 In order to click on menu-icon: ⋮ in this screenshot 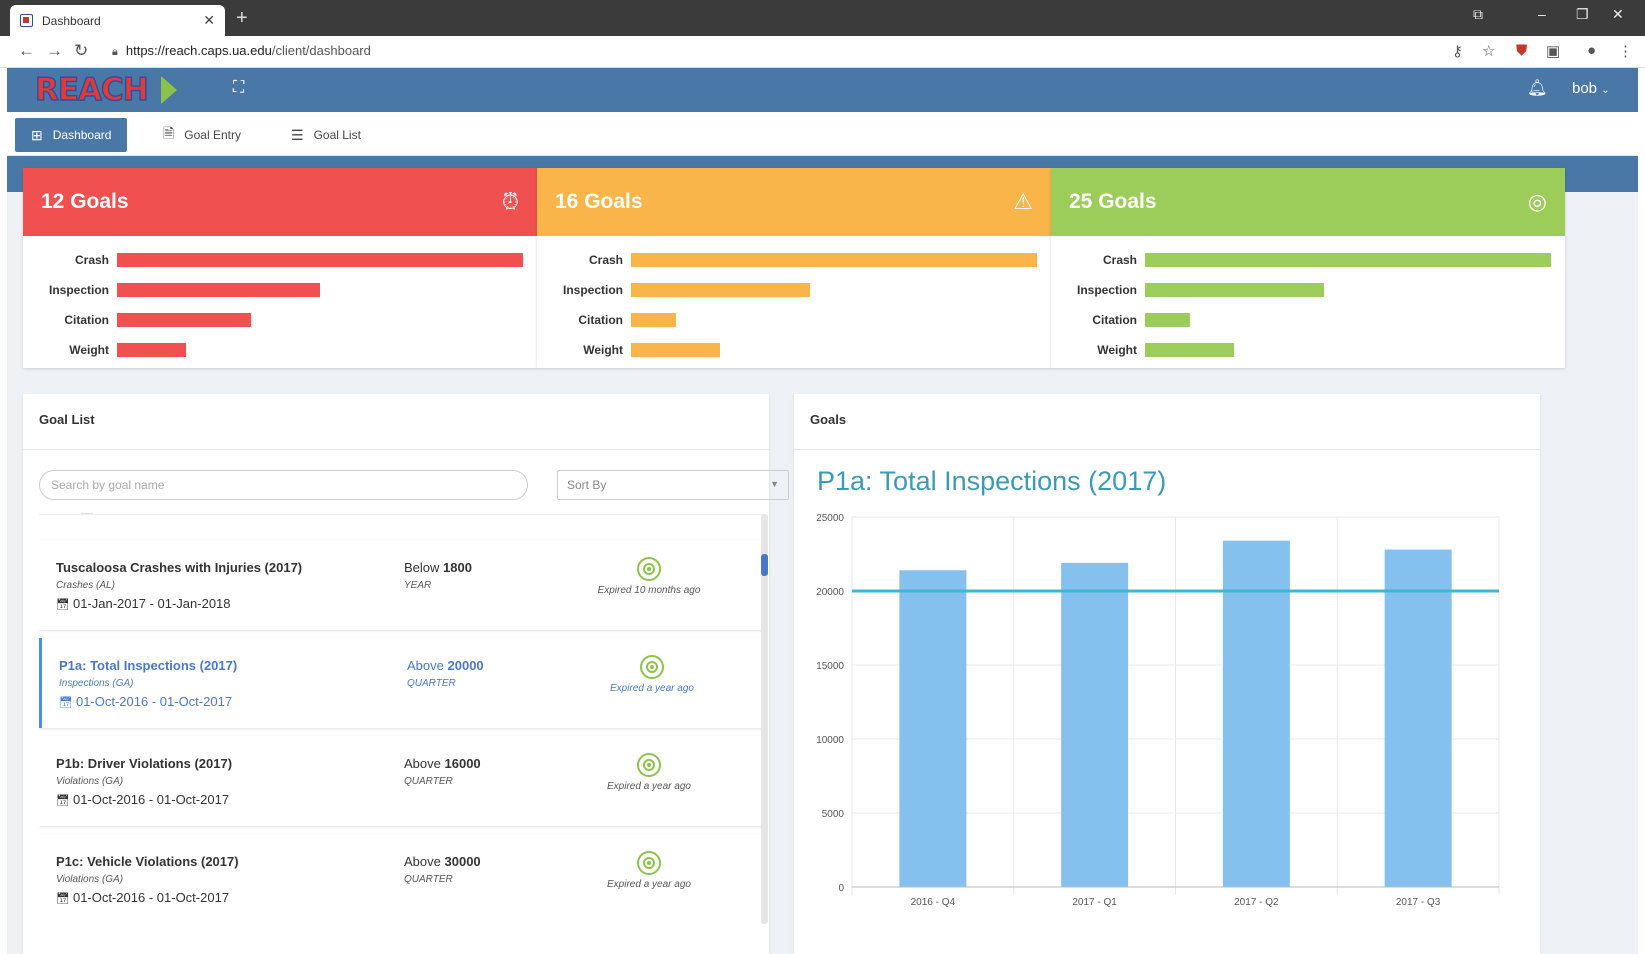, I will do `click(1625, 51)`.